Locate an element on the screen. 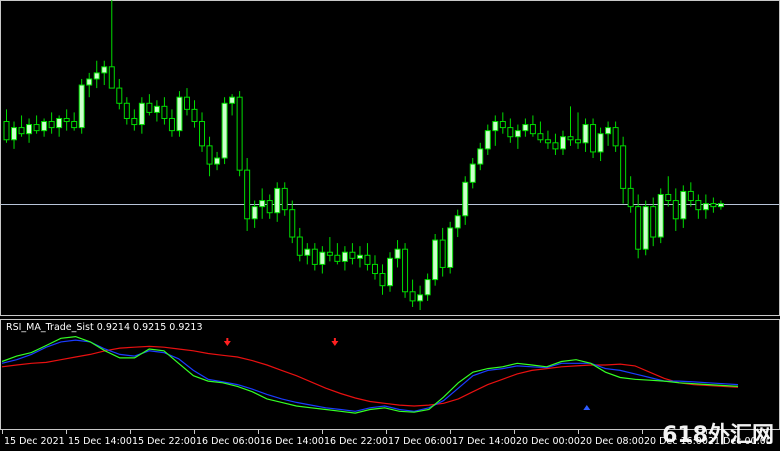  x-tick-label: 20 Dec 00:00 is located at coordinates (548, 441).